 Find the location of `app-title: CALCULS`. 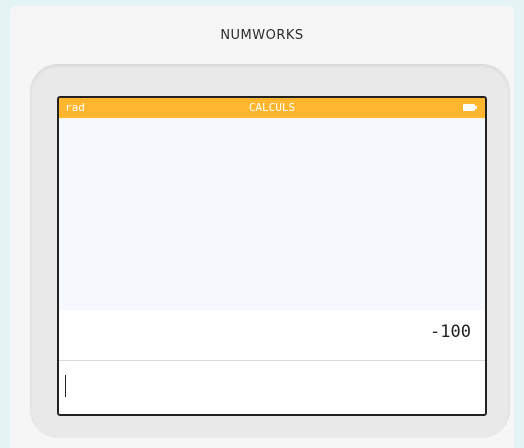

app-title: CALCULS is located at coordinates (272, 107).